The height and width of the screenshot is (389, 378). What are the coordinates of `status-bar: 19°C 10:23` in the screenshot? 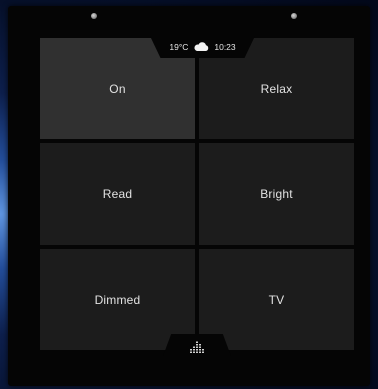 It's located at (202, 47).